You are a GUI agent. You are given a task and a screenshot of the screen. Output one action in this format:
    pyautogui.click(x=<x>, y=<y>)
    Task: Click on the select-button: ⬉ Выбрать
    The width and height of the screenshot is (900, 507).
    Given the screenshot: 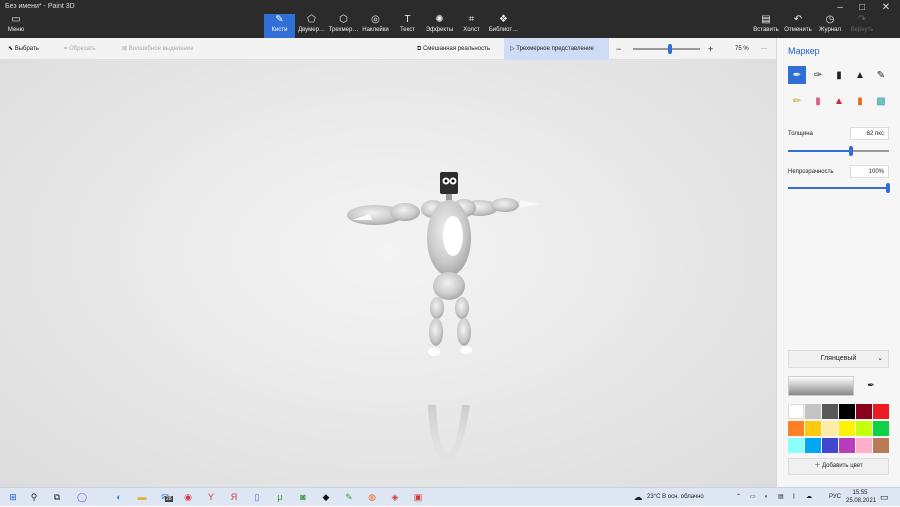 What is the action you would take?
    pyautogui.click(x=23, y=49)
    